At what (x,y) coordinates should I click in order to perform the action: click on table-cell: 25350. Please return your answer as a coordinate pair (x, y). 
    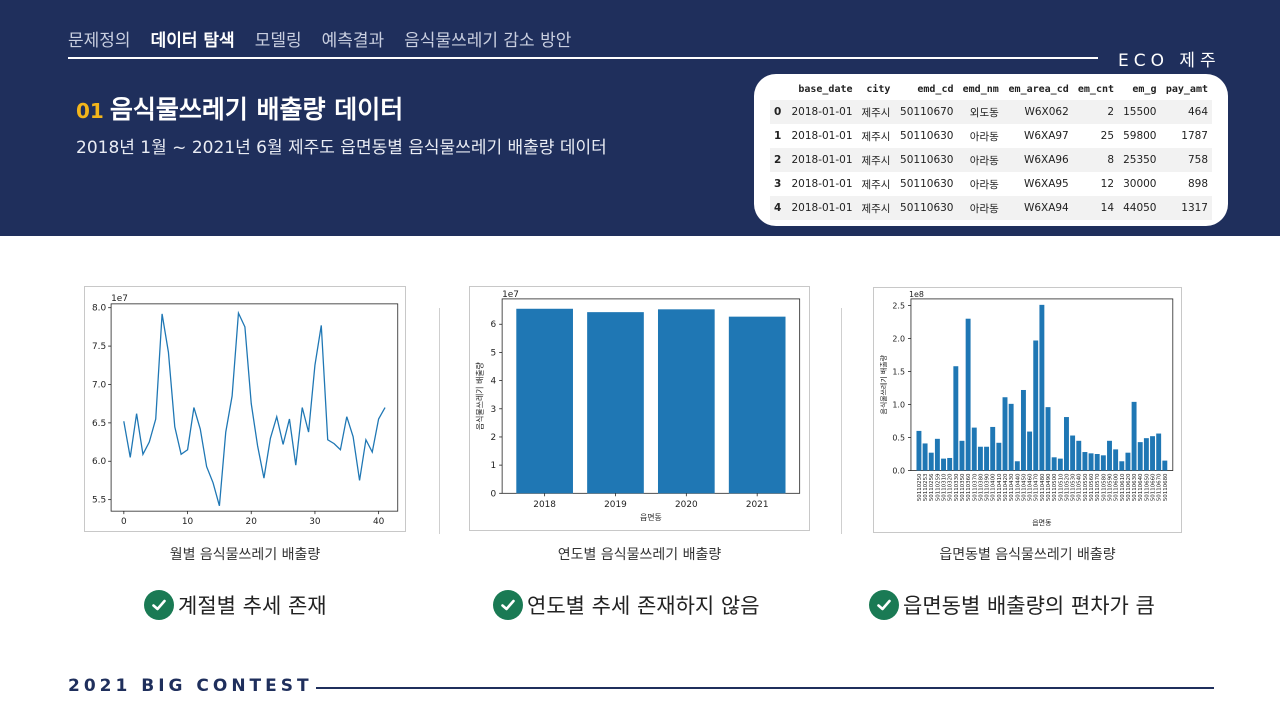
    Looking at the image, I should click on (1139, 160).